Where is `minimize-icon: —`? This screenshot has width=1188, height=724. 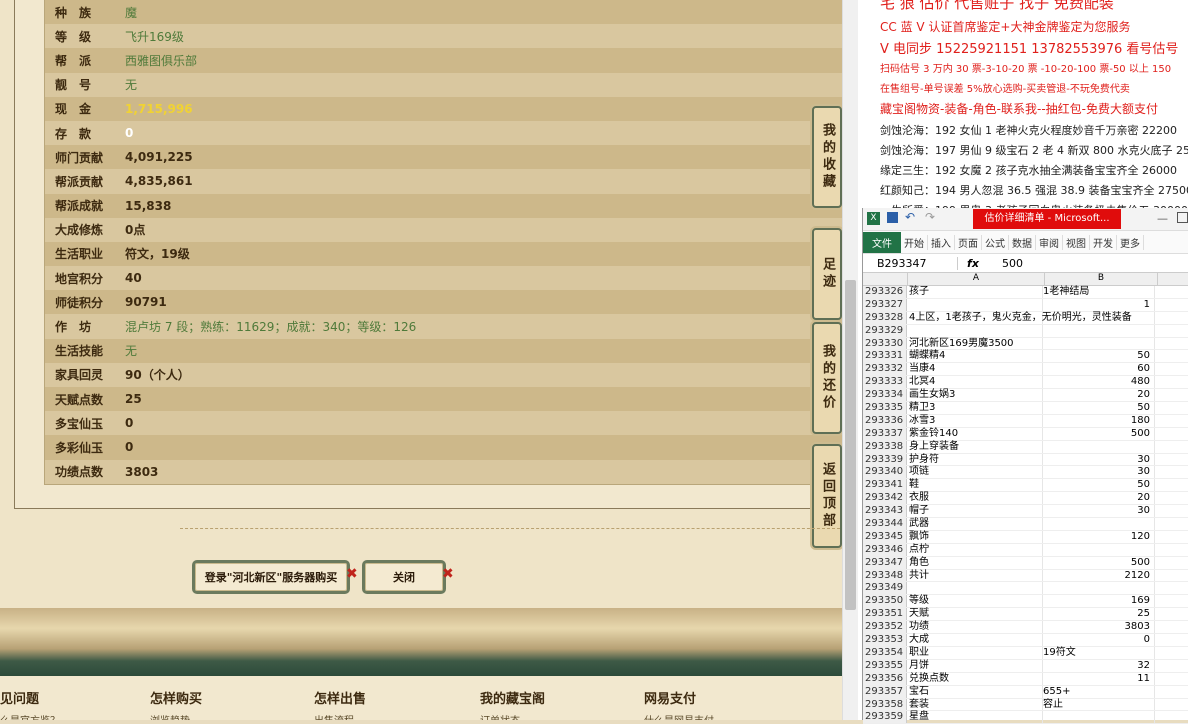
minimize-icon: — is located at coordinates (1162, 218).